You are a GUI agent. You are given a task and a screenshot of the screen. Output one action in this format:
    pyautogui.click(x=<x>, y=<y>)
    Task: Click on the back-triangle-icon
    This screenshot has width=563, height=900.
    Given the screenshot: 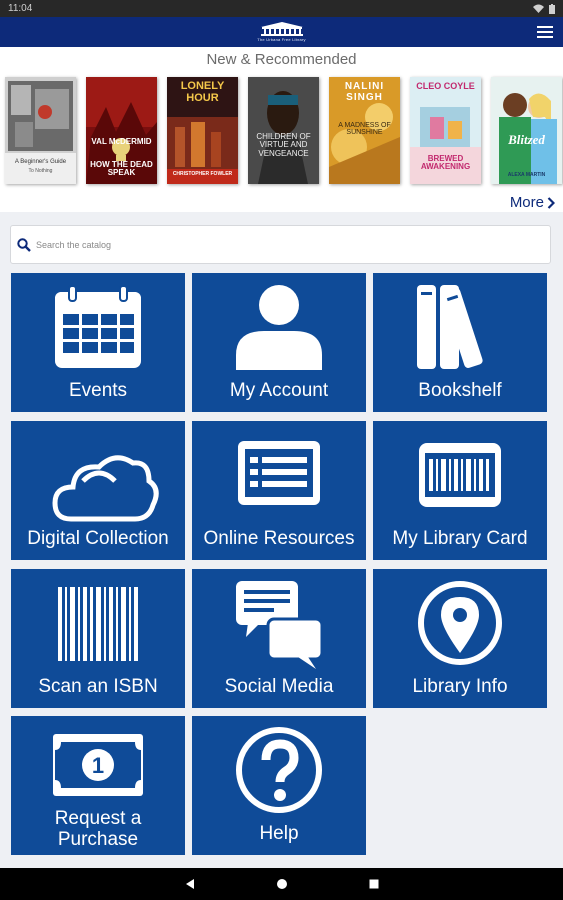 What is the action you would take?
    pyautogui.click(x=189, y=884)
    